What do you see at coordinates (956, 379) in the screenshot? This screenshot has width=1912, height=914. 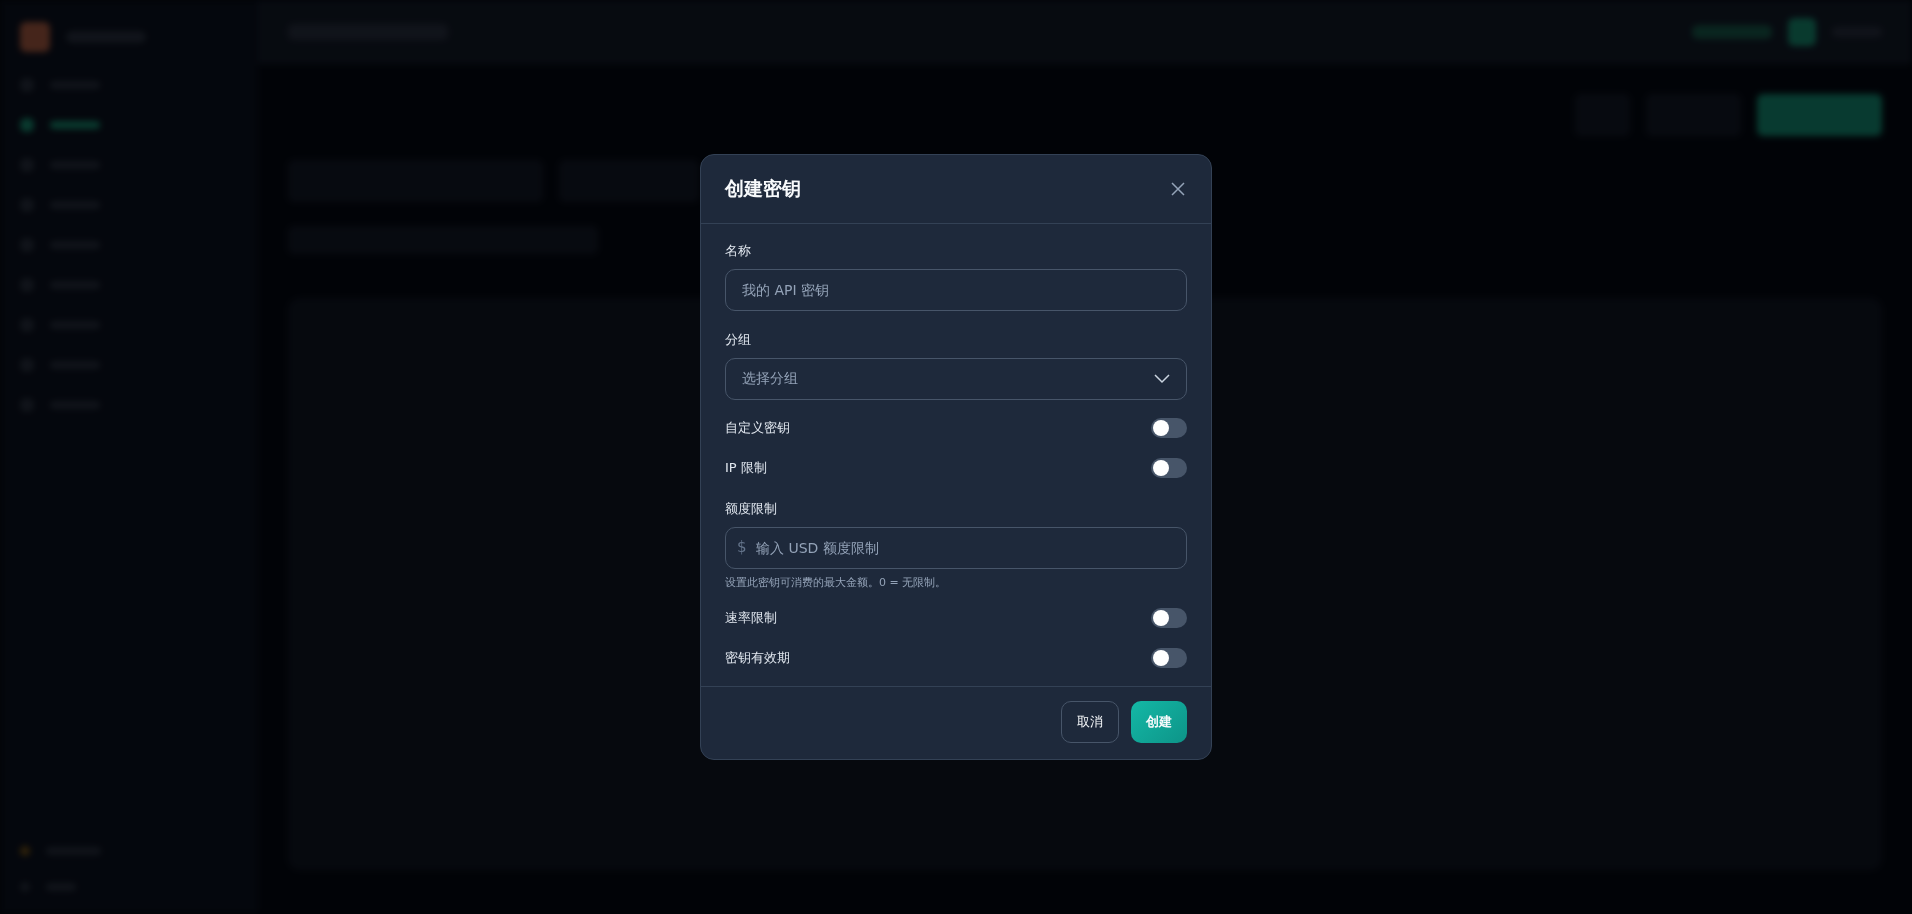 I see `group-select: 选择分组` at bounding box center [956, 379].